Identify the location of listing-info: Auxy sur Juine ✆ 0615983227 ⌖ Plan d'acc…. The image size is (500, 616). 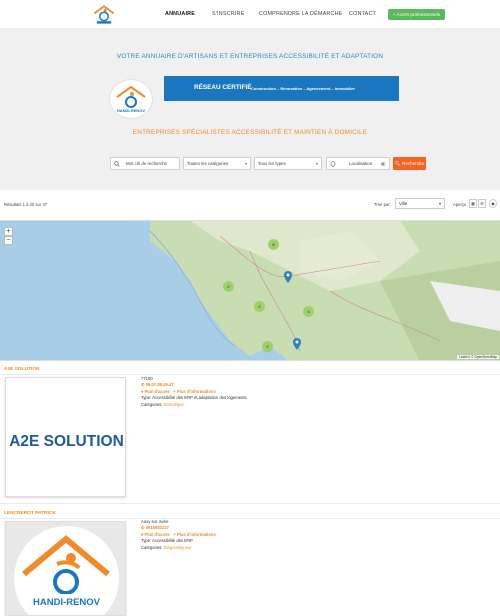
(178, 535).